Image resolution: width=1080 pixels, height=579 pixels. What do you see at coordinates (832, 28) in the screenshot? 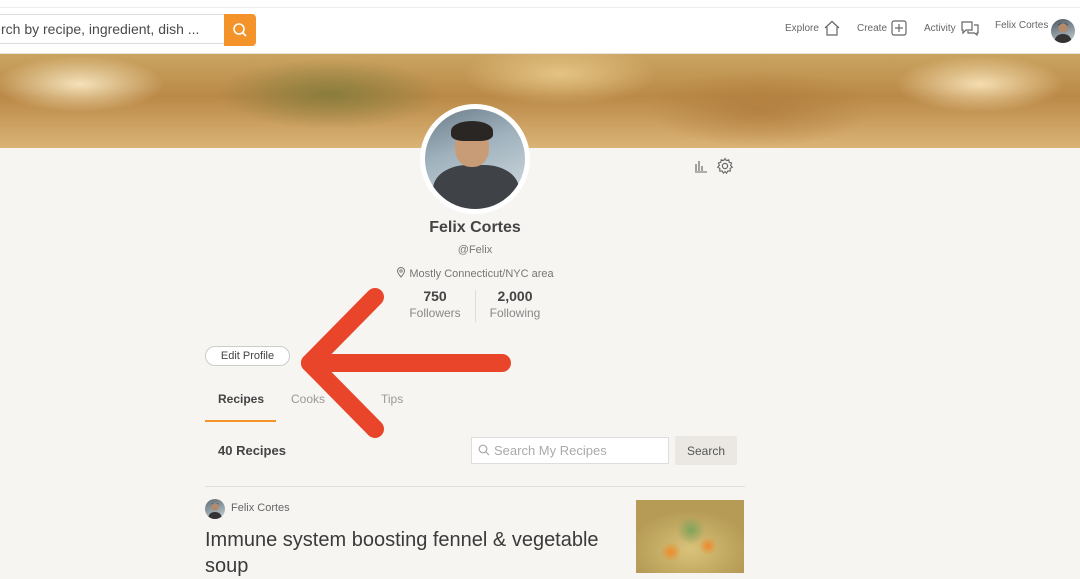
I see `home-icon` at bounding box center [832, 28].